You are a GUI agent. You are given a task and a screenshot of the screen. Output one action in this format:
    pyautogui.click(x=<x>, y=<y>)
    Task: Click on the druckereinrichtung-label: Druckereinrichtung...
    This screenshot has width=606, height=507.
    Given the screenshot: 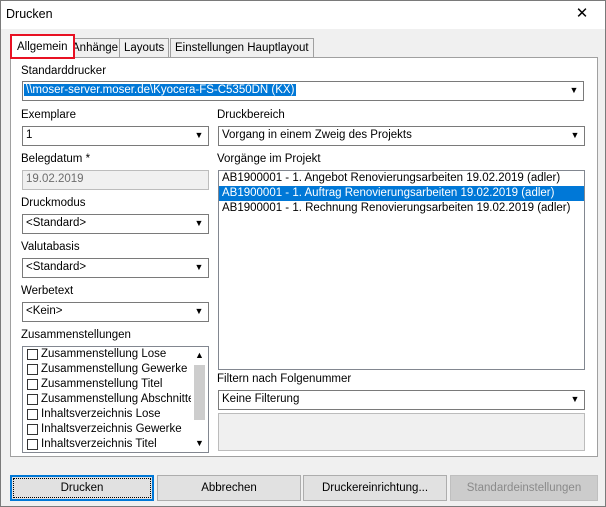 What is the action you would take?
    pyautogui.click(x=375, y=488)
    